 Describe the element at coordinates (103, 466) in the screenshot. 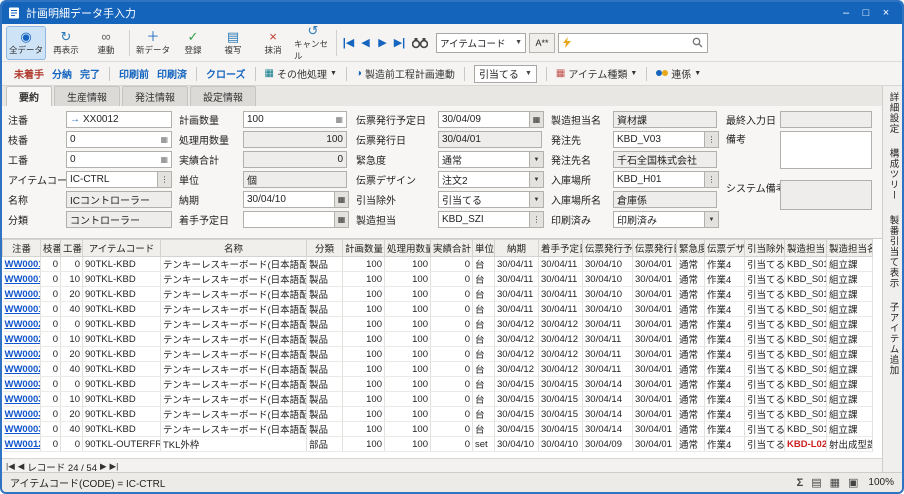

I see `next-record-nav-button: ▶` at that location.